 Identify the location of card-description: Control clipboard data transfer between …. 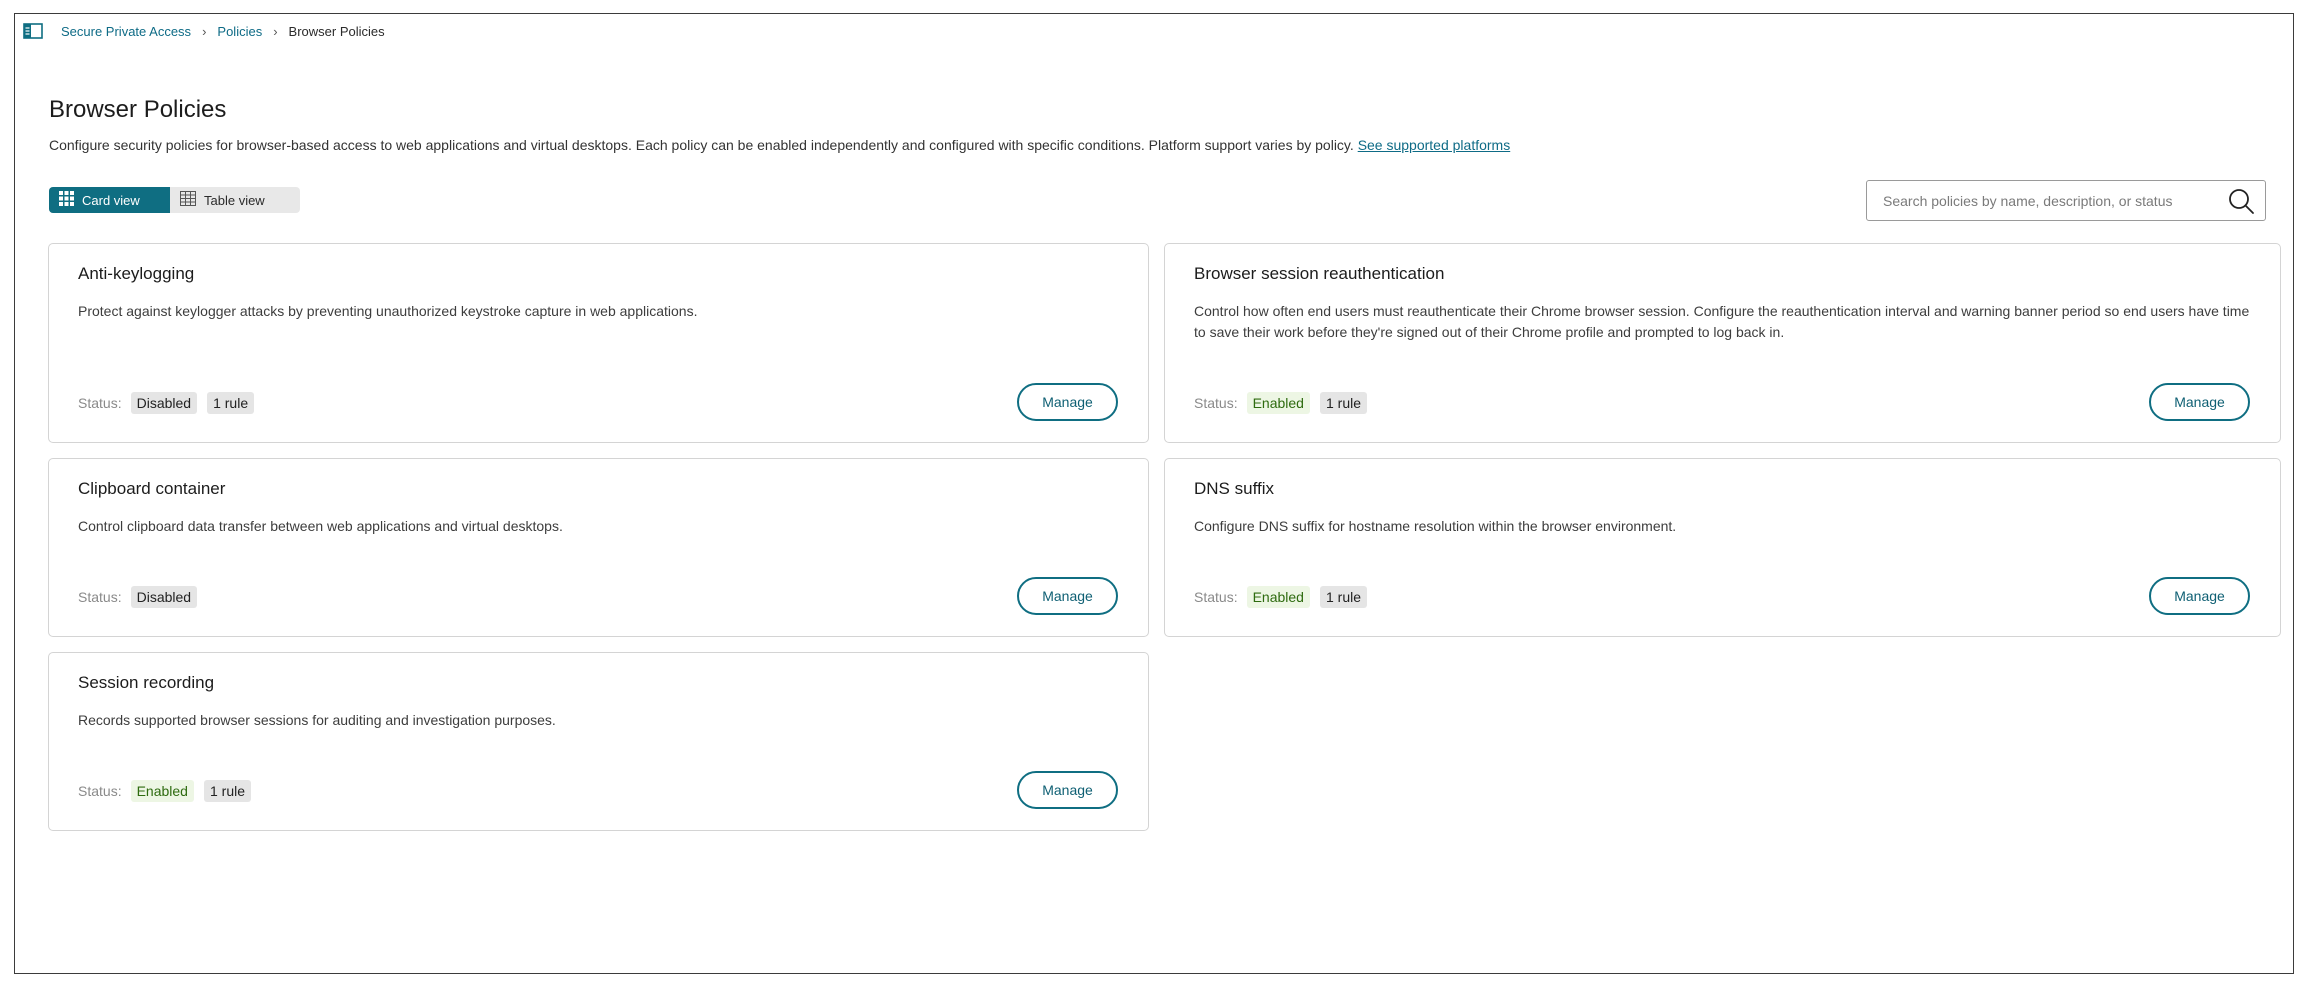
(320, 526).